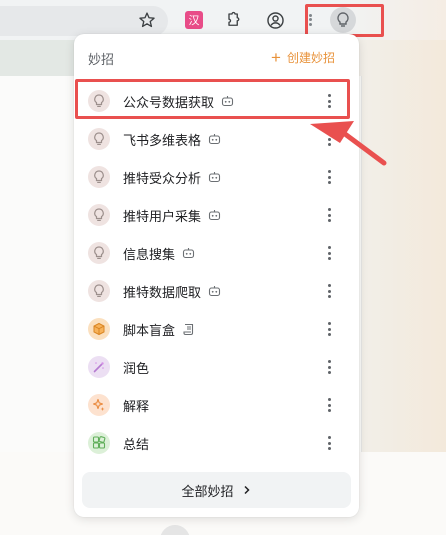 The height and width of the screenshot is (535, 446). I want to click on create-trick-label: 创建妙招, so click(310, 57).